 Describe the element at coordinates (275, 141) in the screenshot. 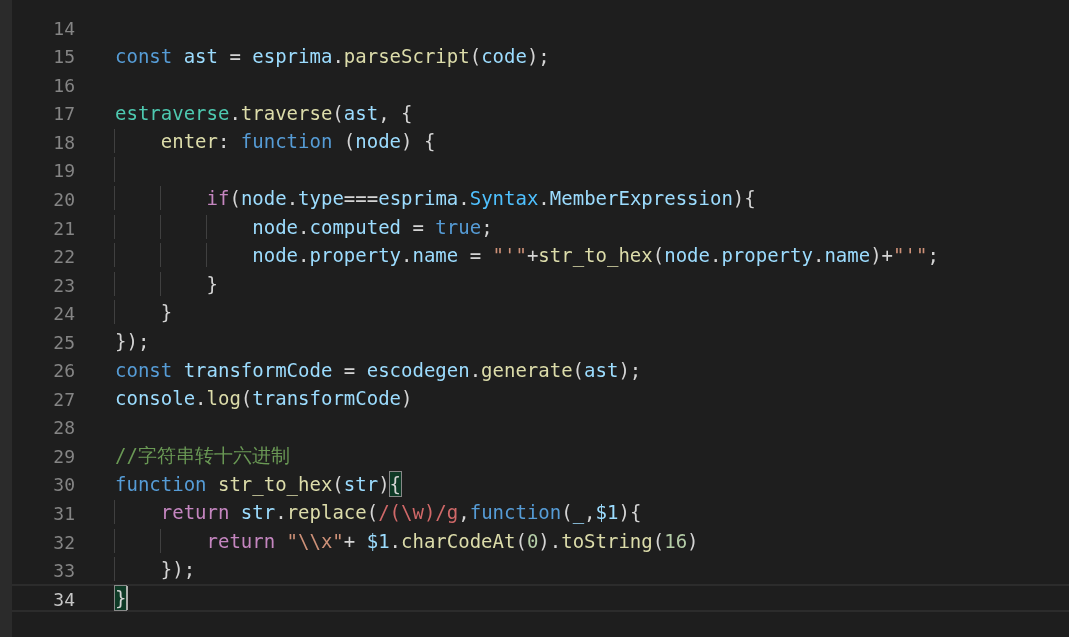

I see `code-line: enter: function (node) {` at that location.